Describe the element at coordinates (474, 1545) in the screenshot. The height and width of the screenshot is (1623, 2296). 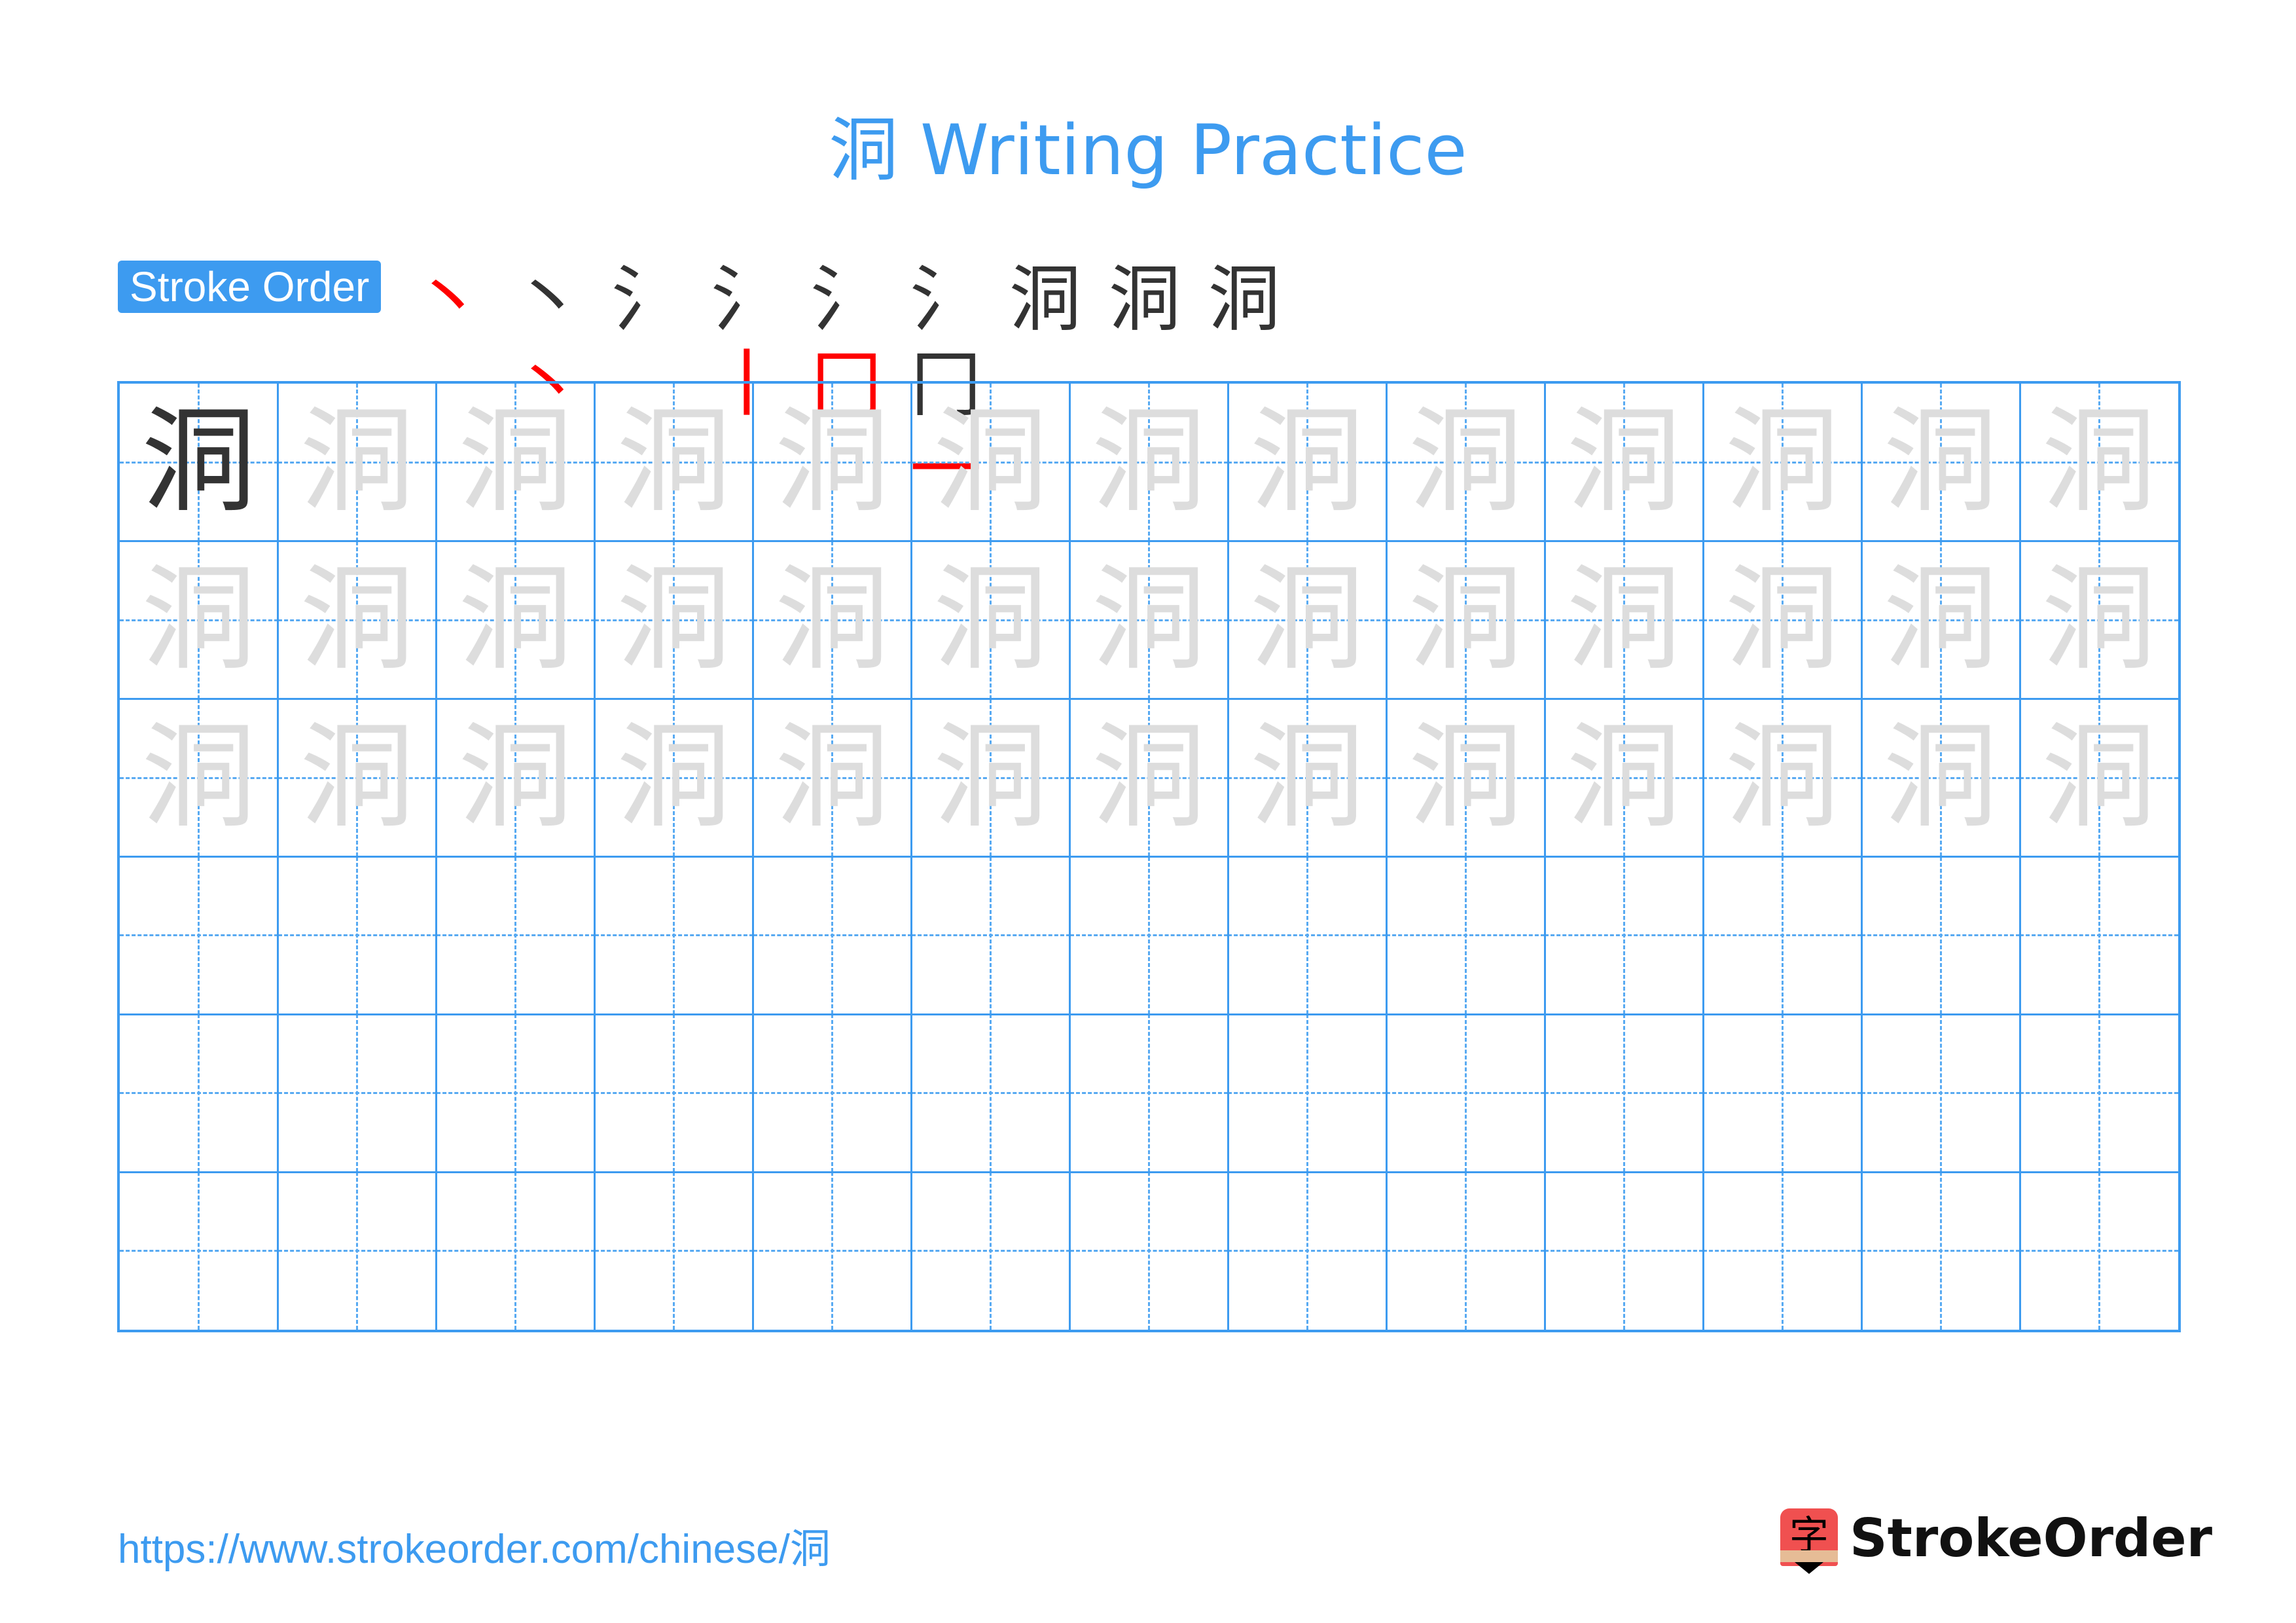
I see `footer-url-link: https://www.strokeorder.com/chinese/洞` at that location.